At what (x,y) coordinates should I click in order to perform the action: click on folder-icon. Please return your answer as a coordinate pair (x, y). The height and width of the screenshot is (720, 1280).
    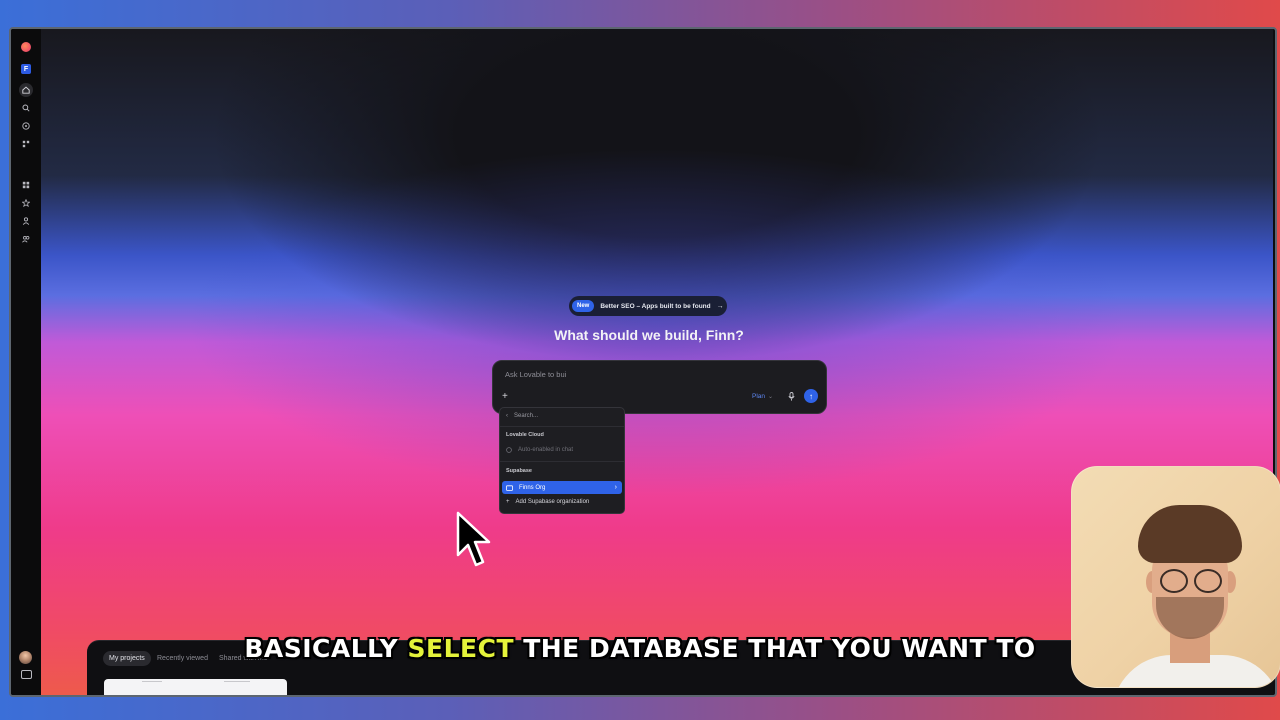
    Looking at the image, I should click on (509, 487).